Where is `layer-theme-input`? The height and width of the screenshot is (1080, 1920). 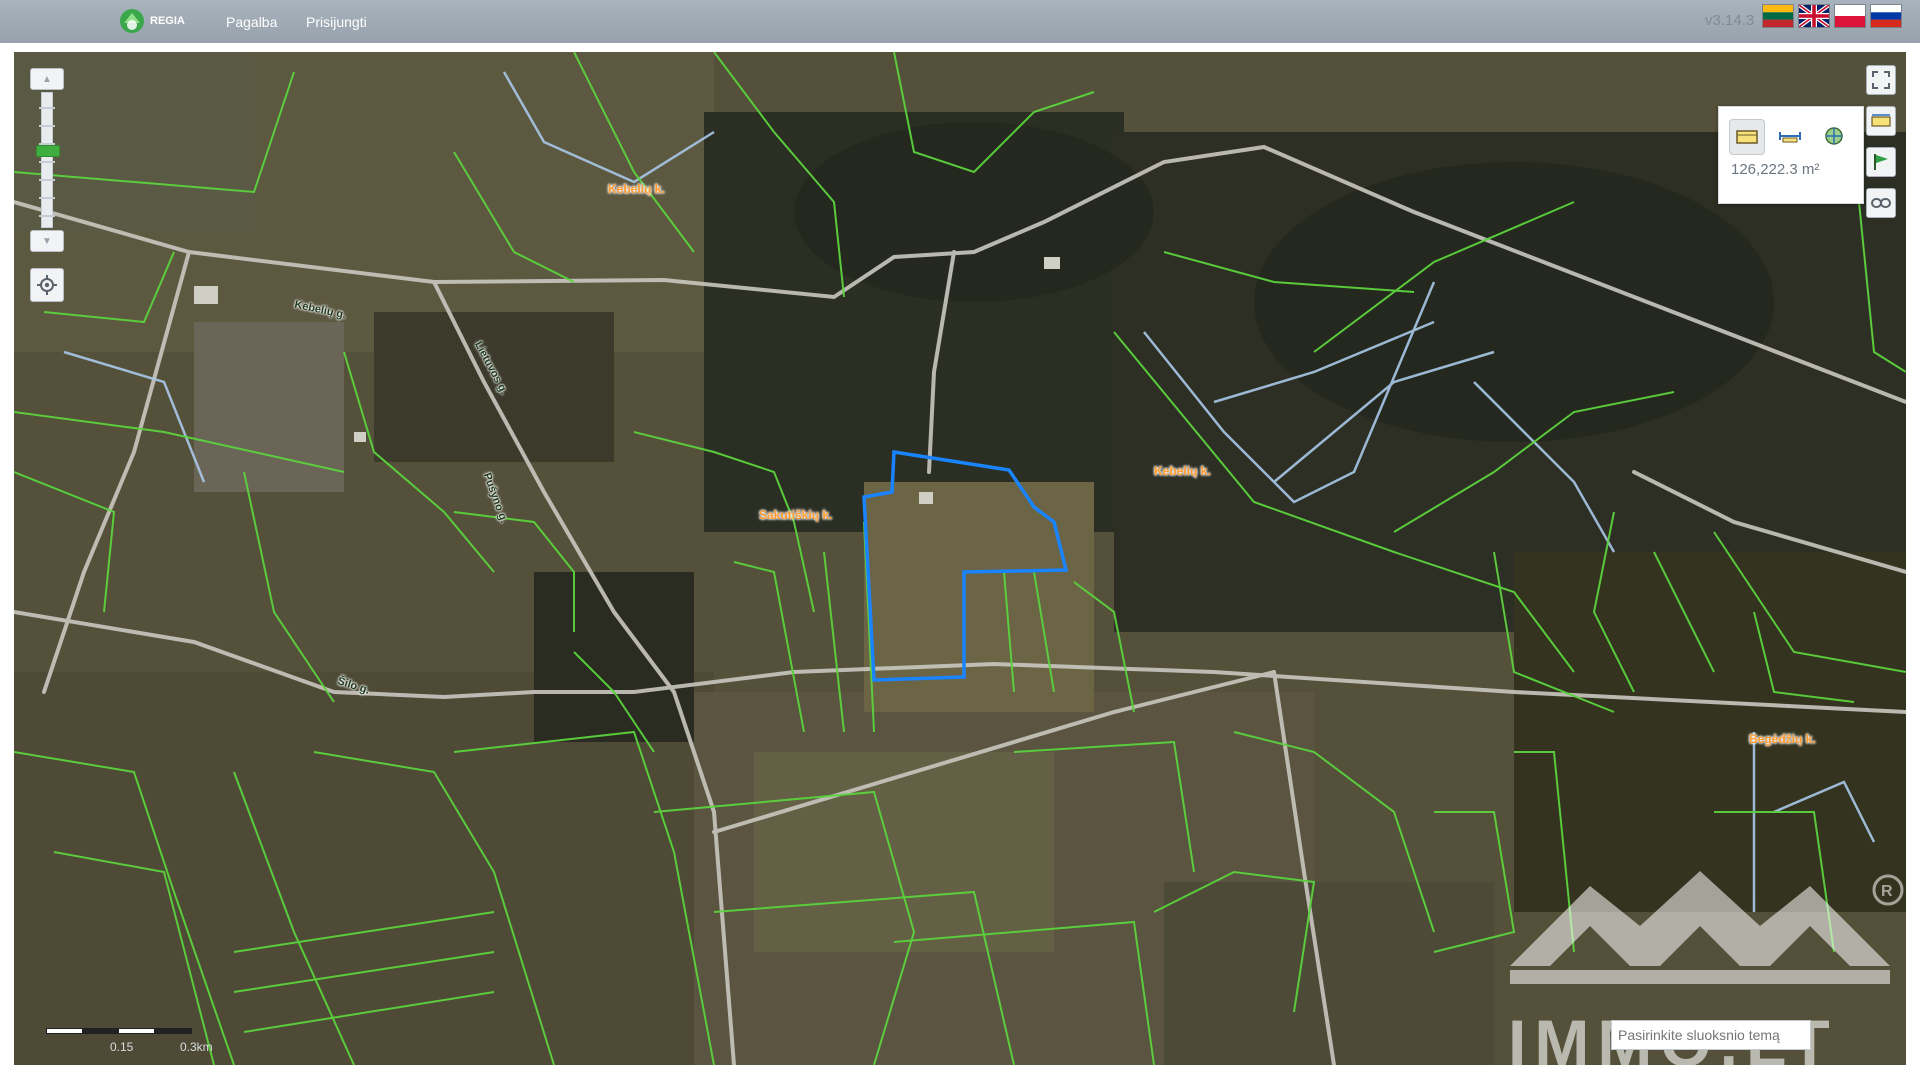
layer-theme-input is located at coordinates (1711, 1035).